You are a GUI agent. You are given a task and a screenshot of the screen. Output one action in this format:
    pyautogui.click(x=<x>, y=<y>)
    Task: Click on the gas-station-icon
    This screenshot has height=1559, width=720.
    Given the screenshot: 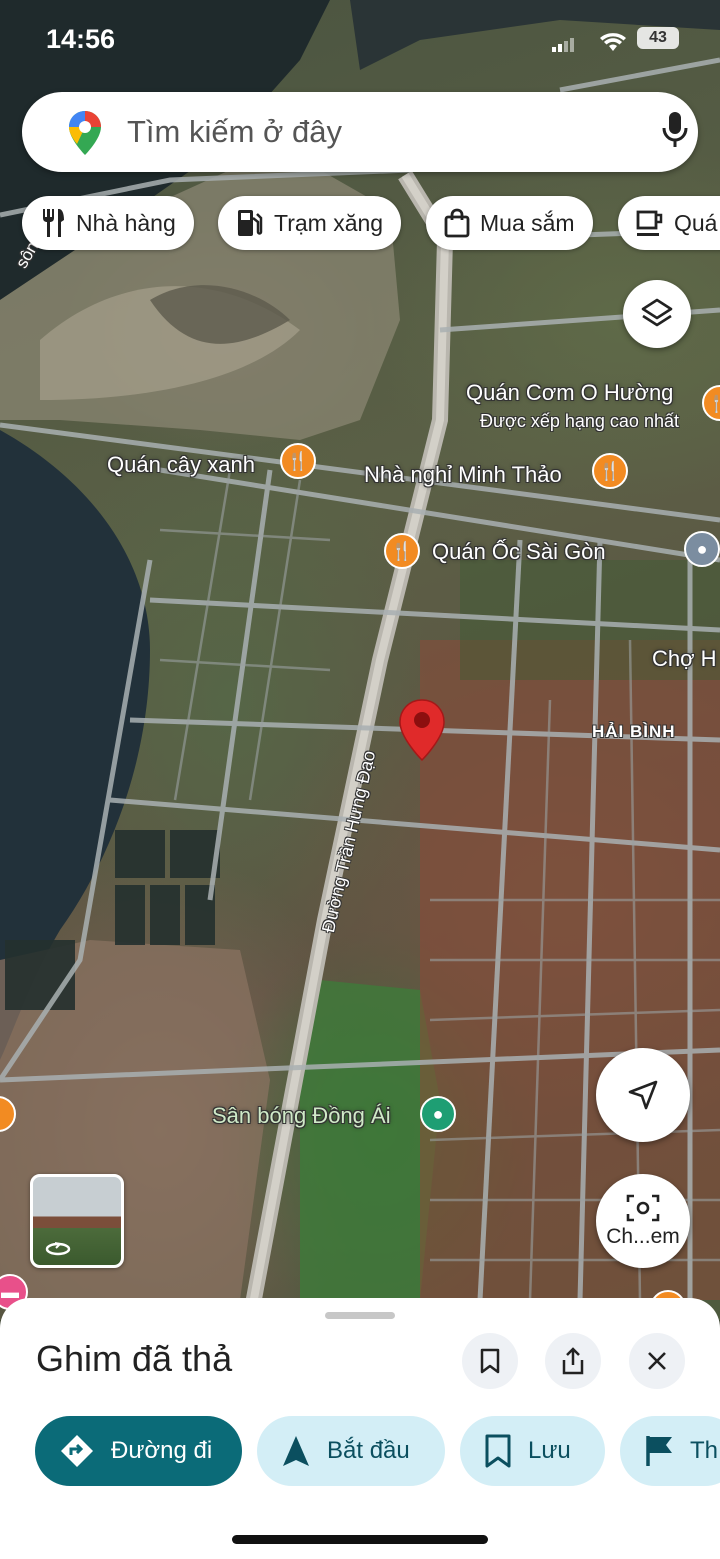 What is the action you would take?
    pyautogui.click(x=250, y=223)
    